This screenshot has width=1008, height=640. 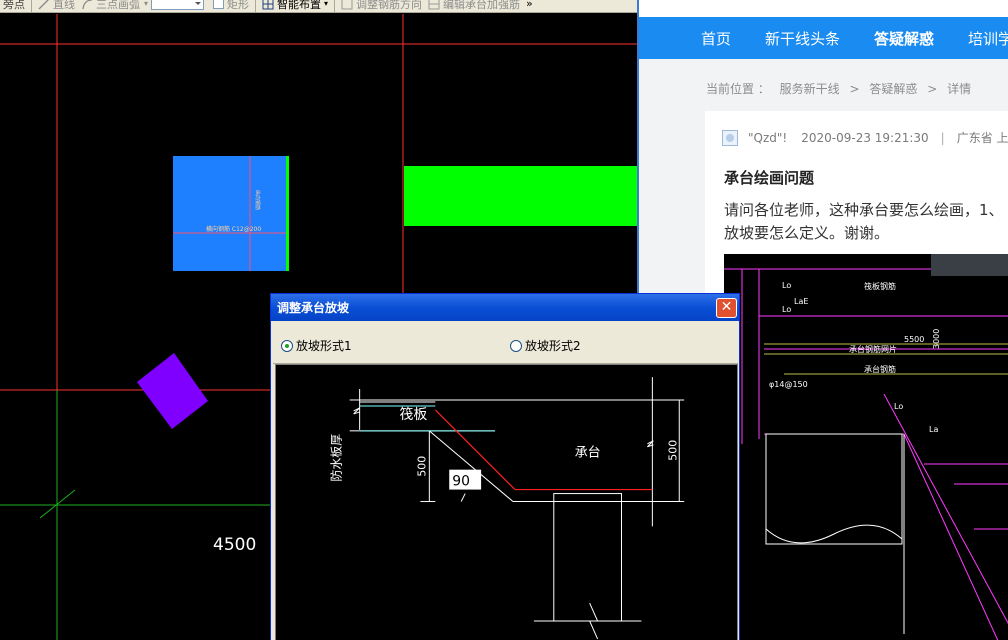 I want to click on cad-toolbar: 旁点 直线 三点画弧 ▾ 矩形 智能布置 ▾ 调整钢筋方向 编辑承台加强筋 », so click(x=318, y=6).